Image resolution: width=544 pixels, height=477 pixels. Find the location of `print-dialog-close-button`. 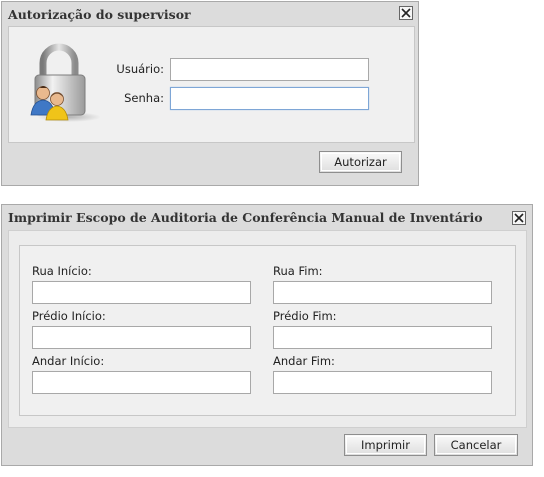

print-dialog-close-button is located at coordinates (519, 218).